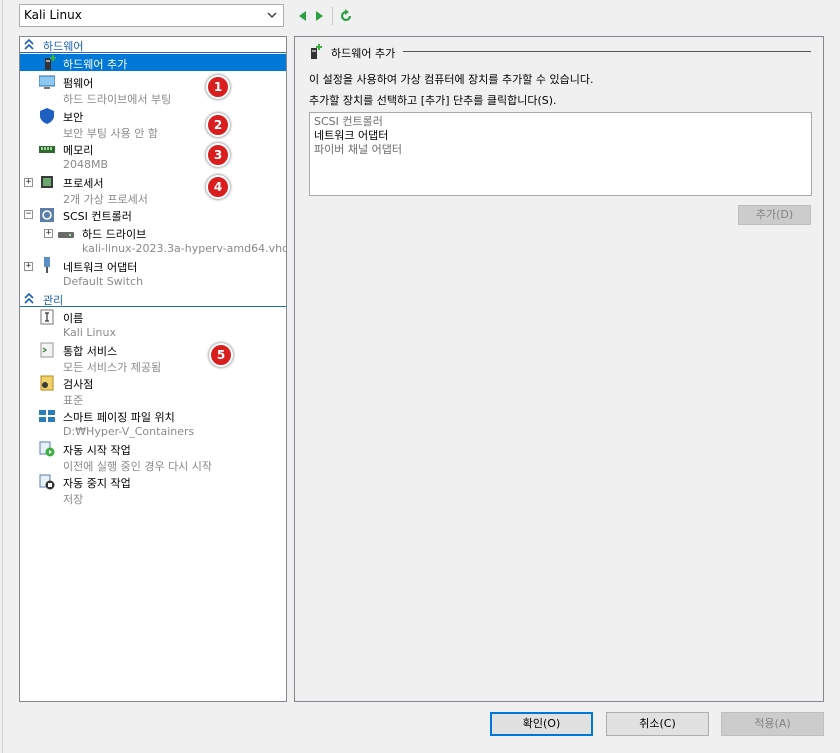 This screenshot has width=840, height=753. I want to click on annotation-badge-5: 5, so click(221, 355).